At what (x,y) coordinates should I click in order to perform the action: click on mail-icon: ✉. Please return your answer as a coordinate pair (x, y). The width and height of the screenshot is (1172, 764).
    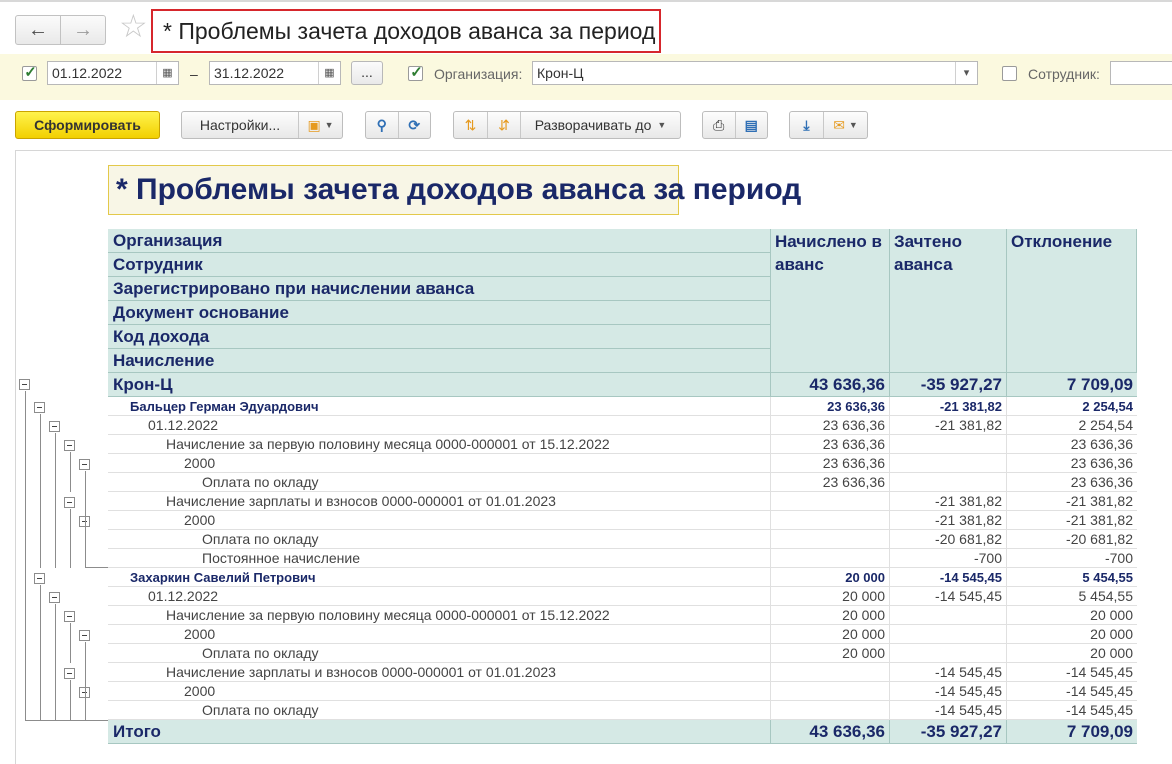
    Looking at the image, I should click on (839, 124).